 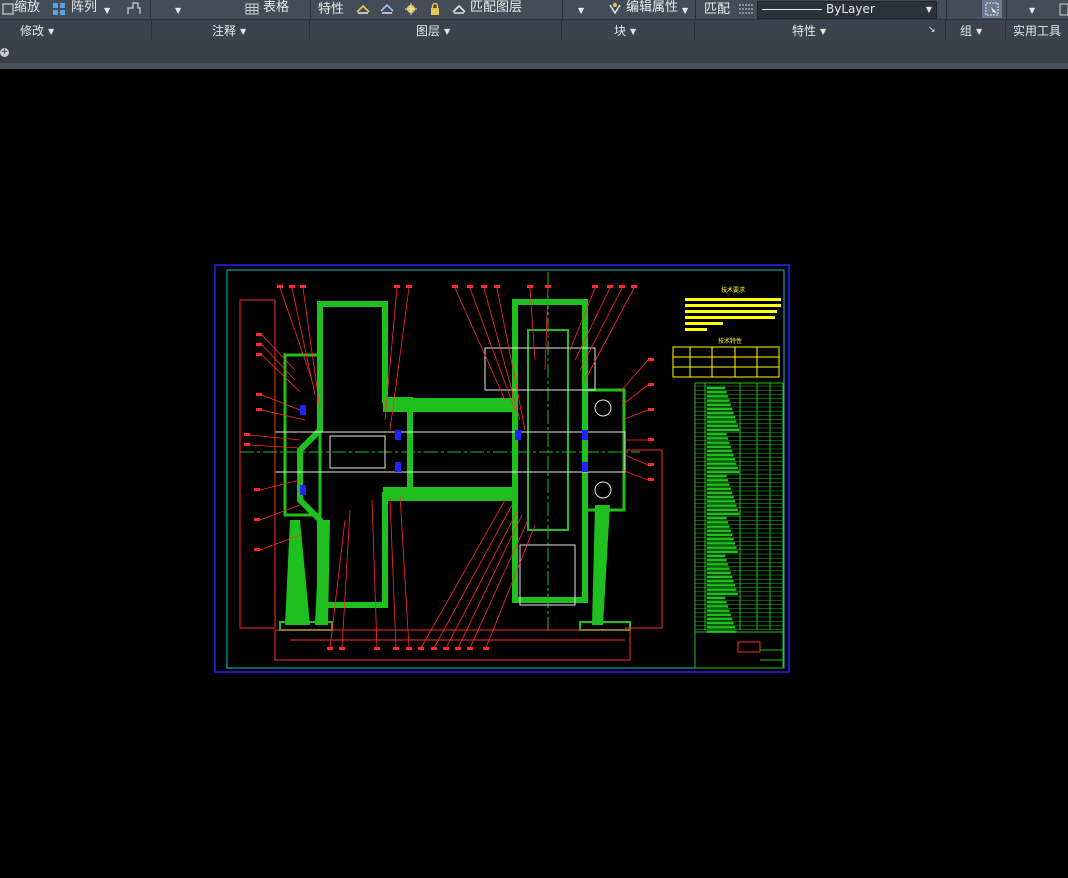 What do you see at coordinates (992, 9) in the screenshot?
I see `group-select-icon` at bounding box center [992, 9].